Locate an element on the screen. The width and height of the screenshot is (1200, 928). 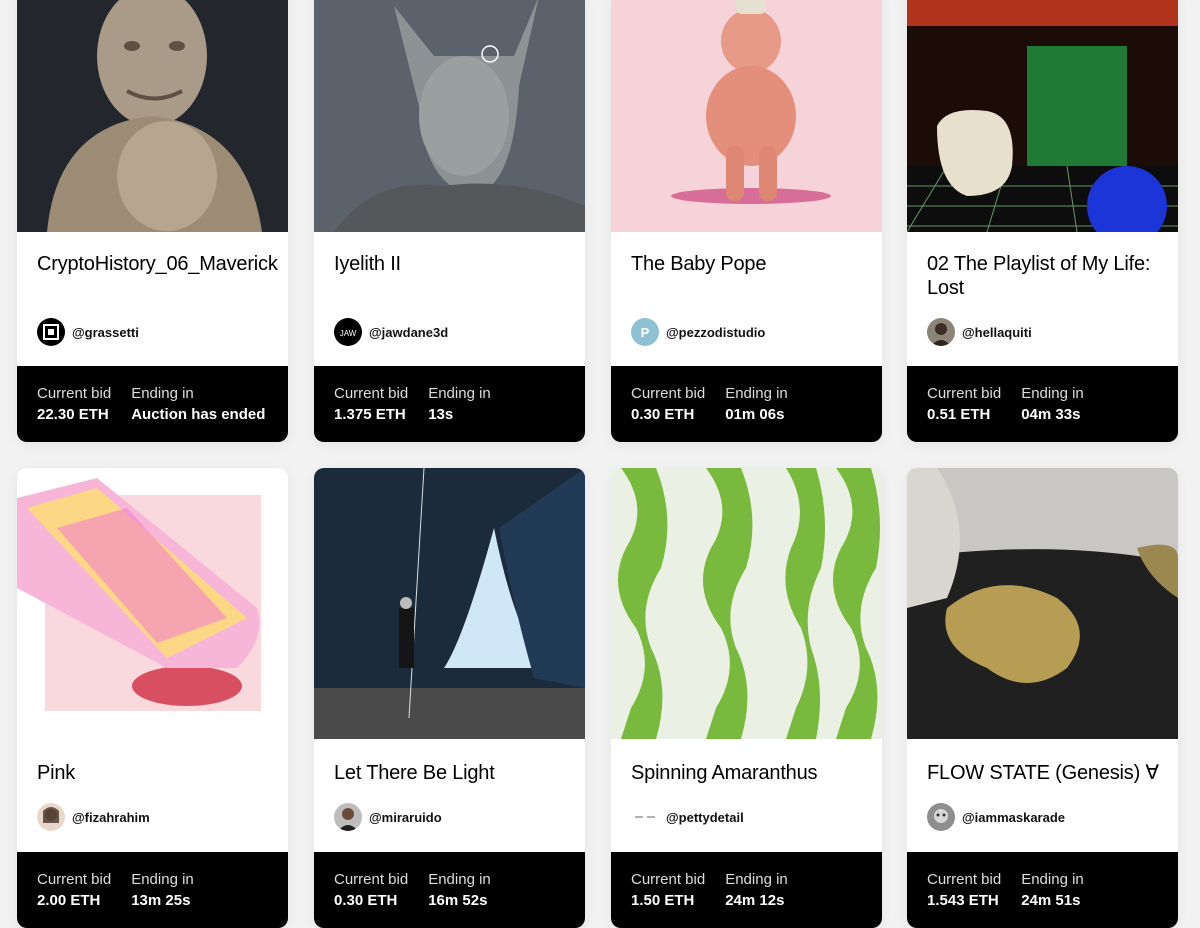
artwork-title: The Baby Pope is located at coordinates (756, 264).